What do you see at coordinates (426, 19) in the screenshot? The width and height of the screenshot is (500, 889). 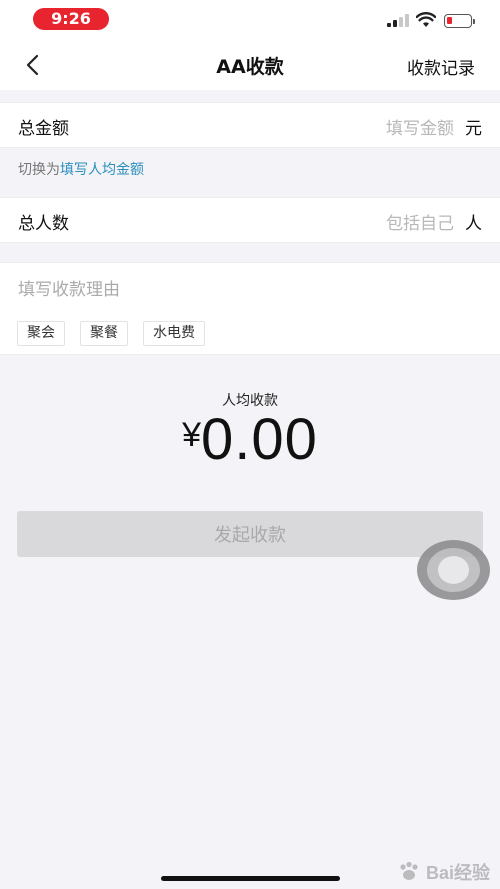 I see `wifi-icon` at bounding box center [426, 19].